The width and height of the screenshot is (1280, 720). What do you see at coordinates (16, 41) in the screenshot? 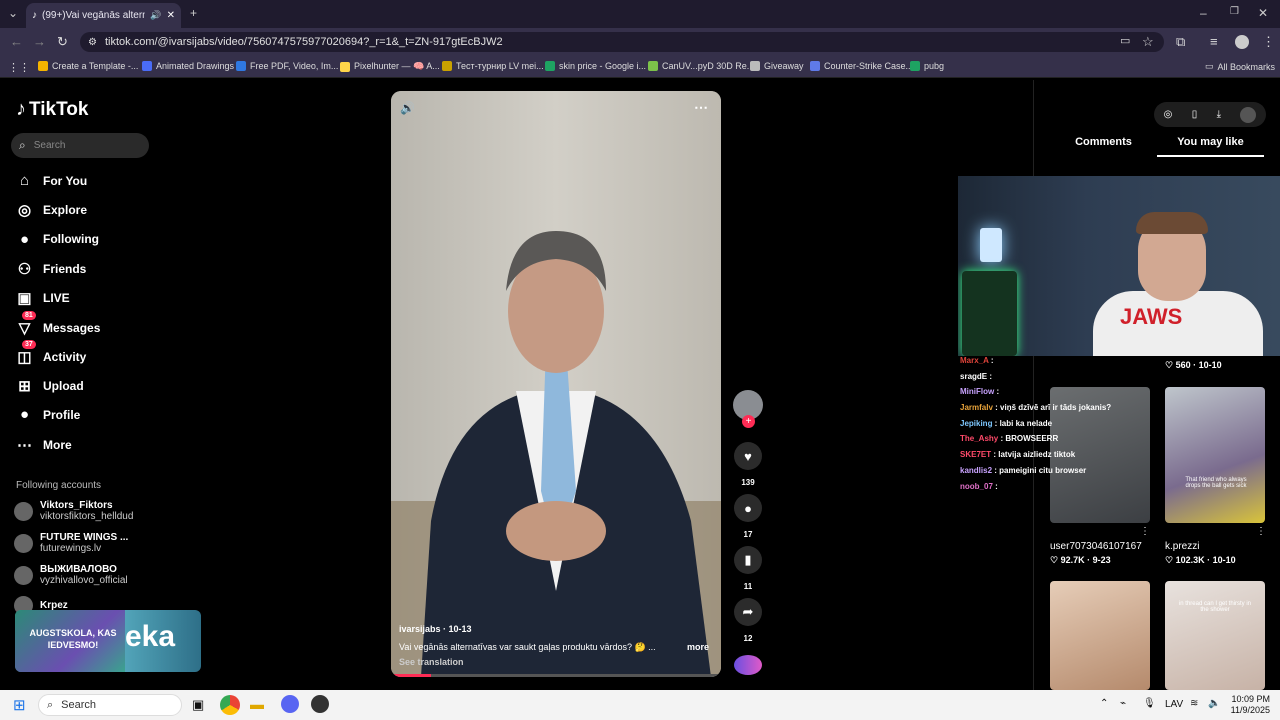
I see `back-icon: ←` at bounding box center [16, 41].